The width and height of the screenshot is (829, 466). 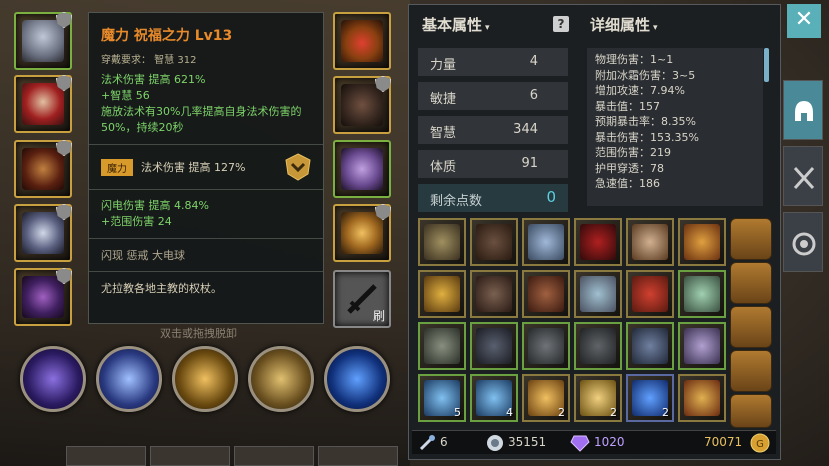 What do you see at coordinates (494, 398) in the screenshot?
I see `inventory-item-creature-2: 4` at bounding box center [494, 398].